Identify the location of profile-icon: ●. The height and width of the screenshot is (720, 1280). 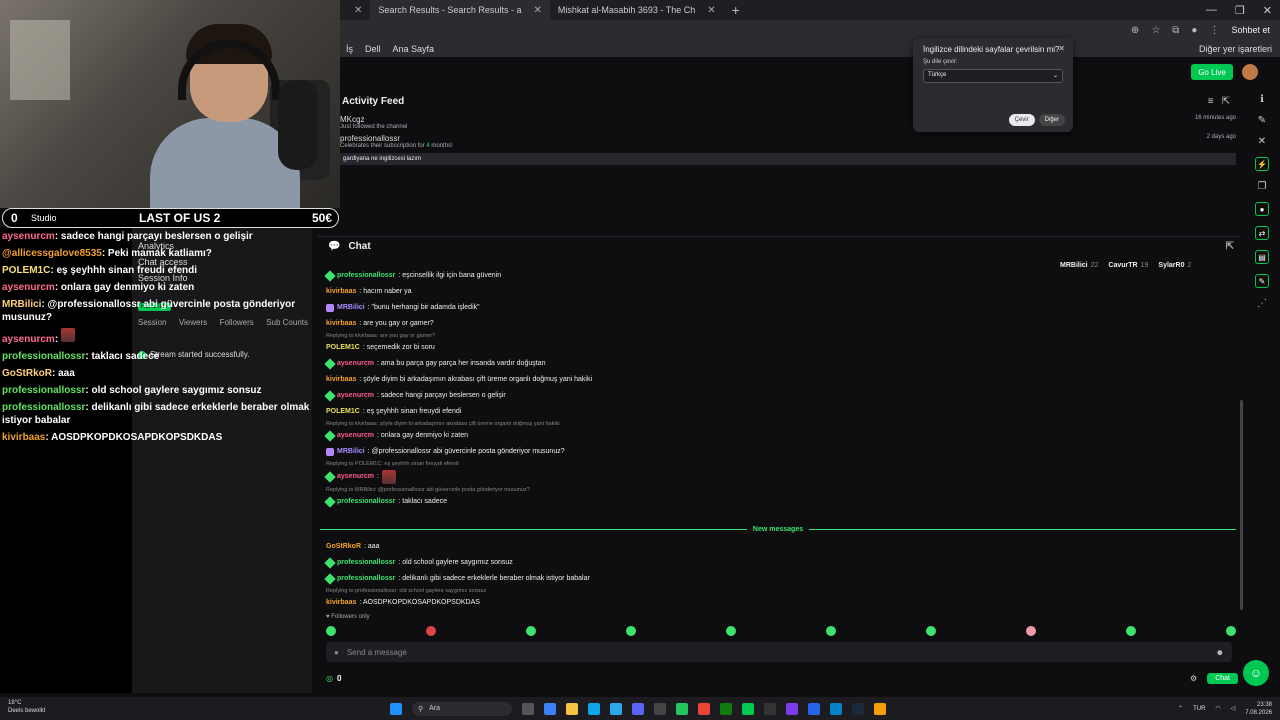
(1194, 30).